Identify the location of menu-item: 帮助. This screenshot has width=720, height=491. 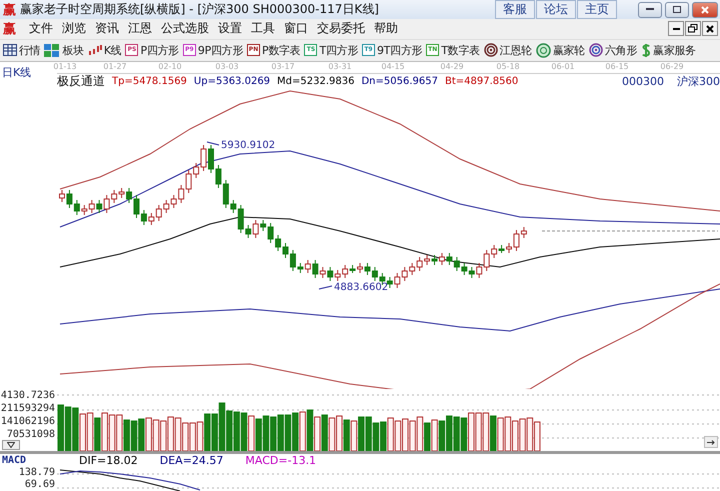
(386, 29).